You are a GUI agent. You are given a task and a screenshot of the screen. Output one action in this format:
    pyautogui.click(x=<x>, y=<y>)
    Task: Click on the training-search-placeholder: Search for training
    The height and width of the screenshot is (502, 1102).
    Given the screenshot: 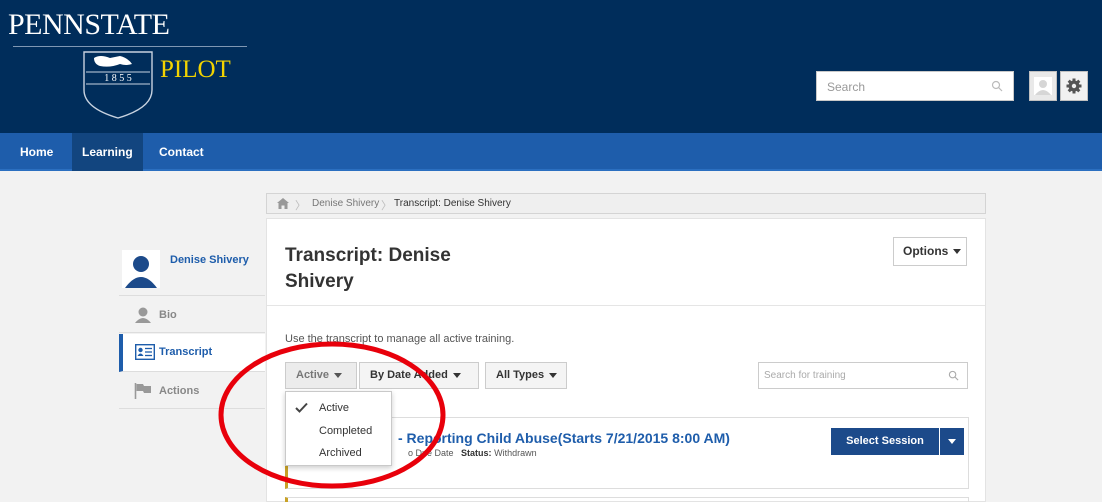 What is the action you would take?
    pyautogui.click(x=805, y=375)
    